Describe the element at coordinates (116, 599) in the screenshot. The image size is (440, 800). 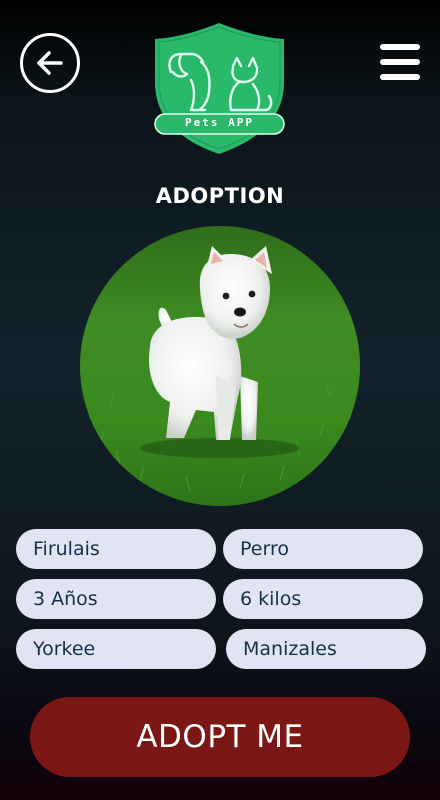
I see `pet-age-field: 3 Años` at that location.